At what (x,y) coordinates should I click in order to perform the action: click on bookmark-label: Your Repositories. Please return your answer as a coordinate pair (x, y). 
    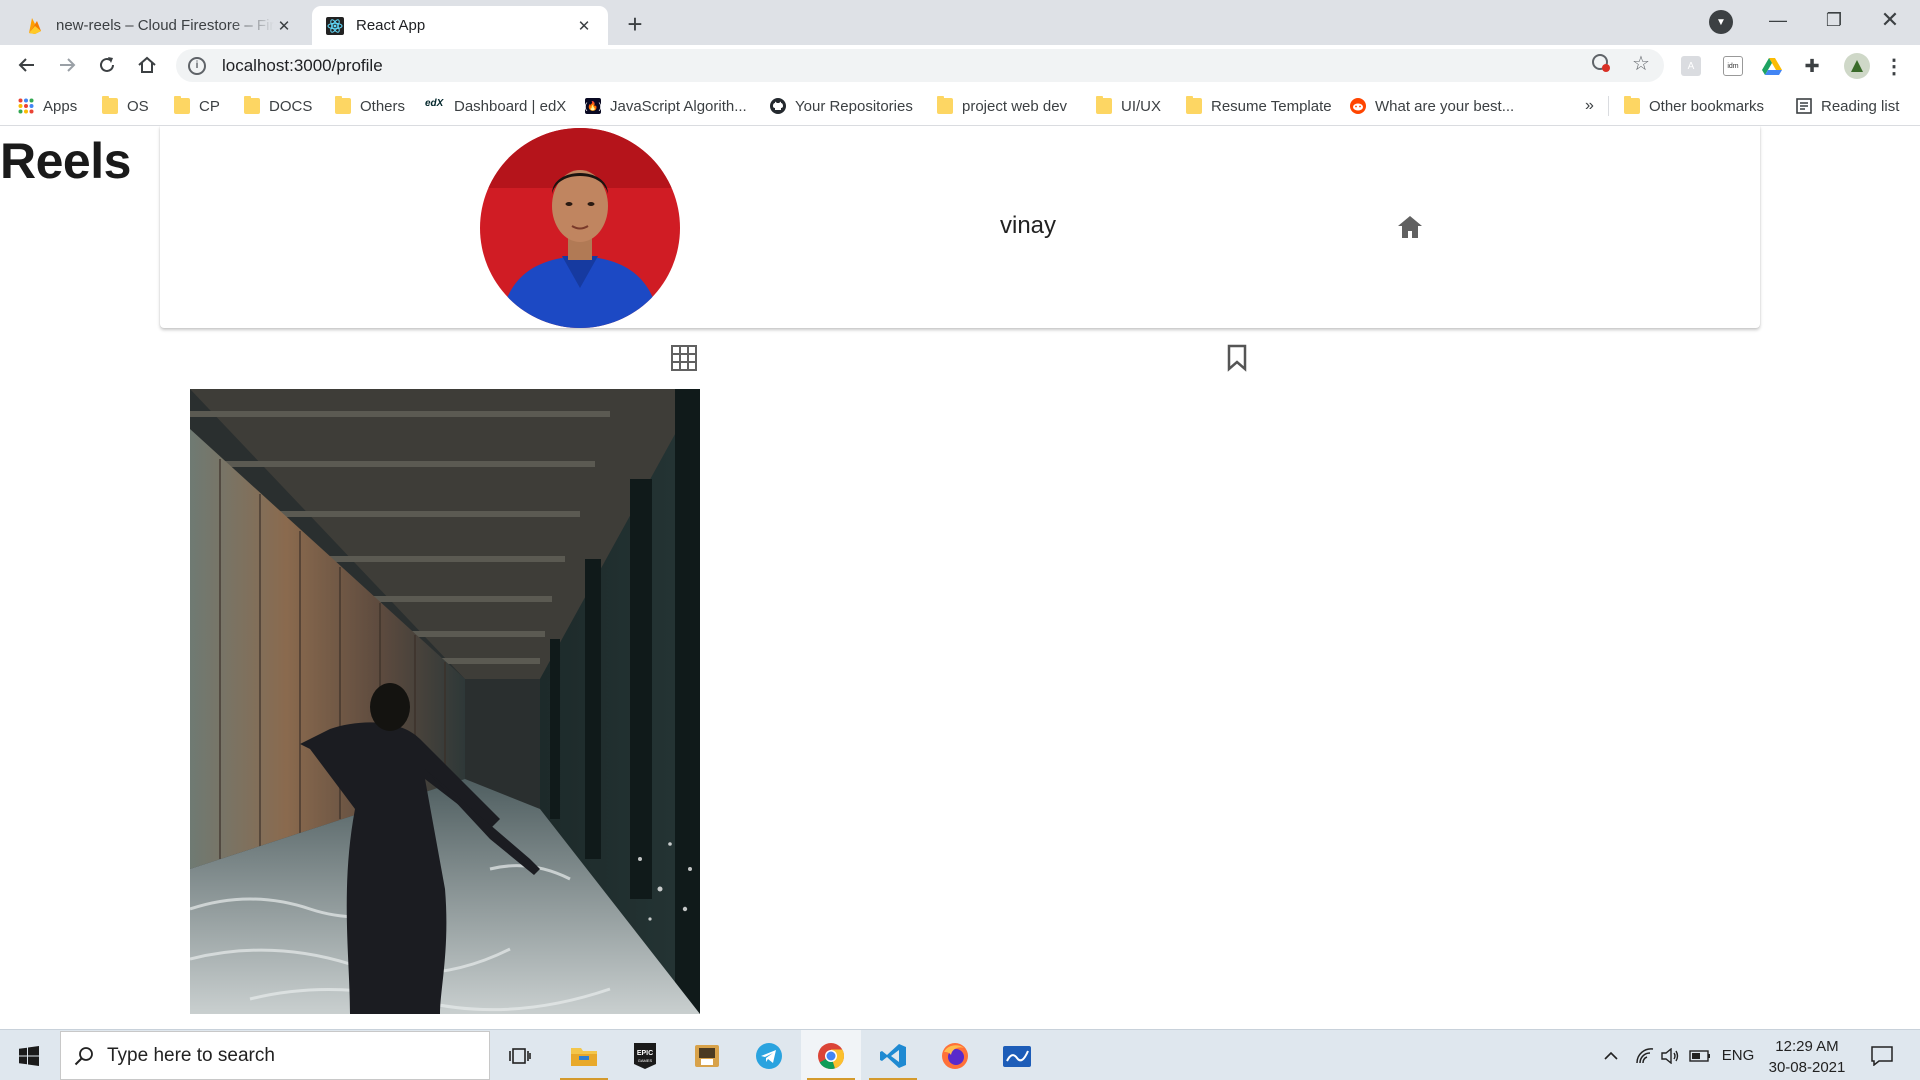
    Looking at the image, I should click on (854, 106).